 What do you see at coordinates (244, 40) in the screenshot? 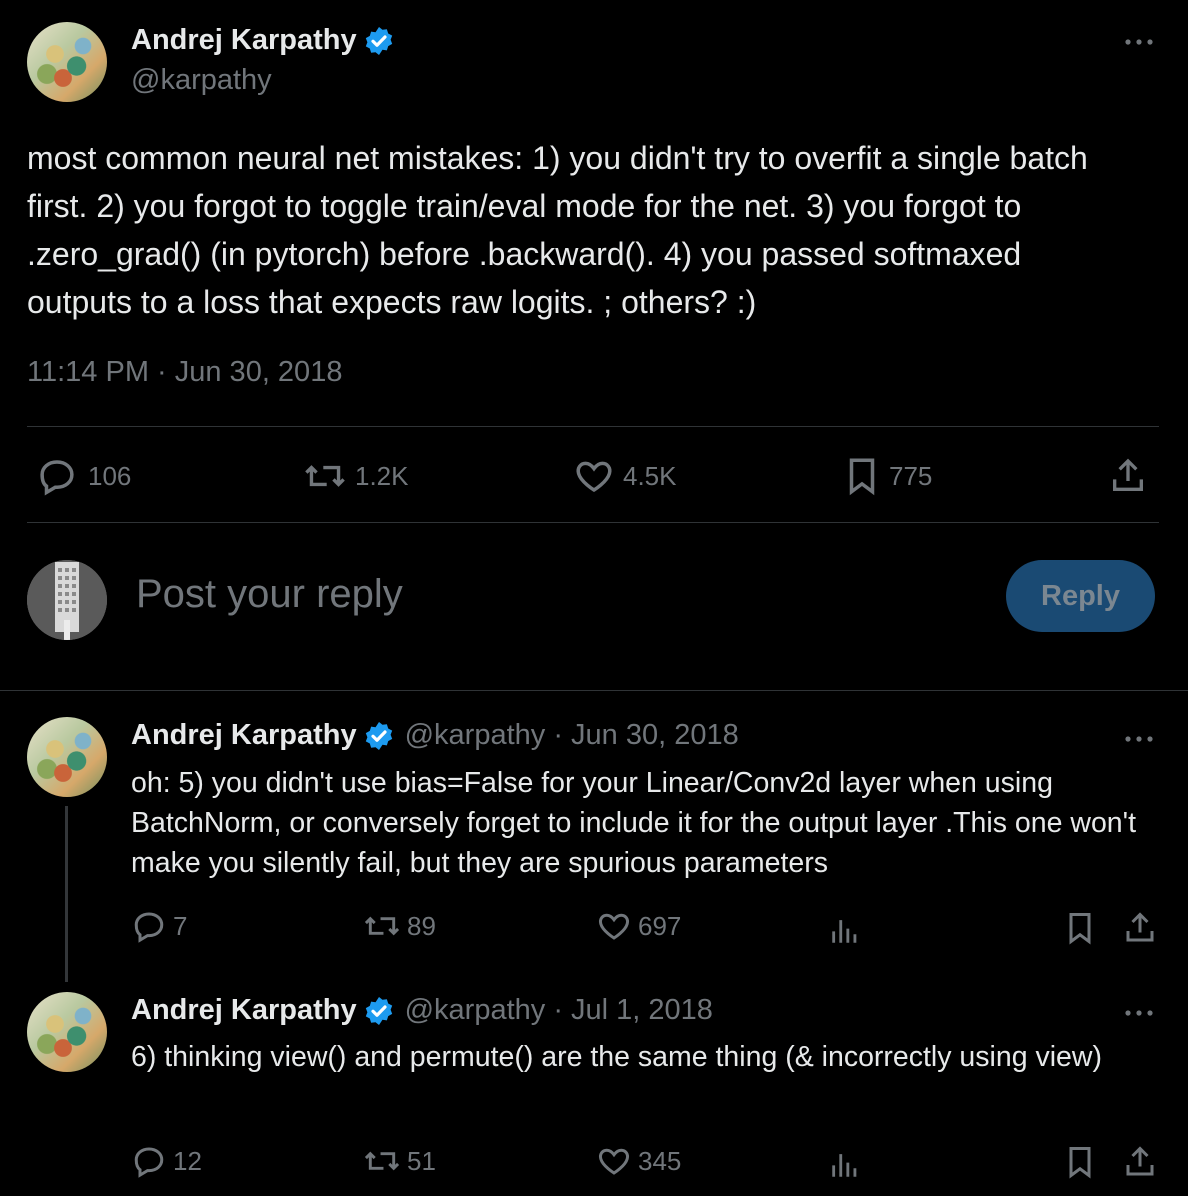
I see `author-name: Andrej Karpathy` at bounding box center [244, 40].